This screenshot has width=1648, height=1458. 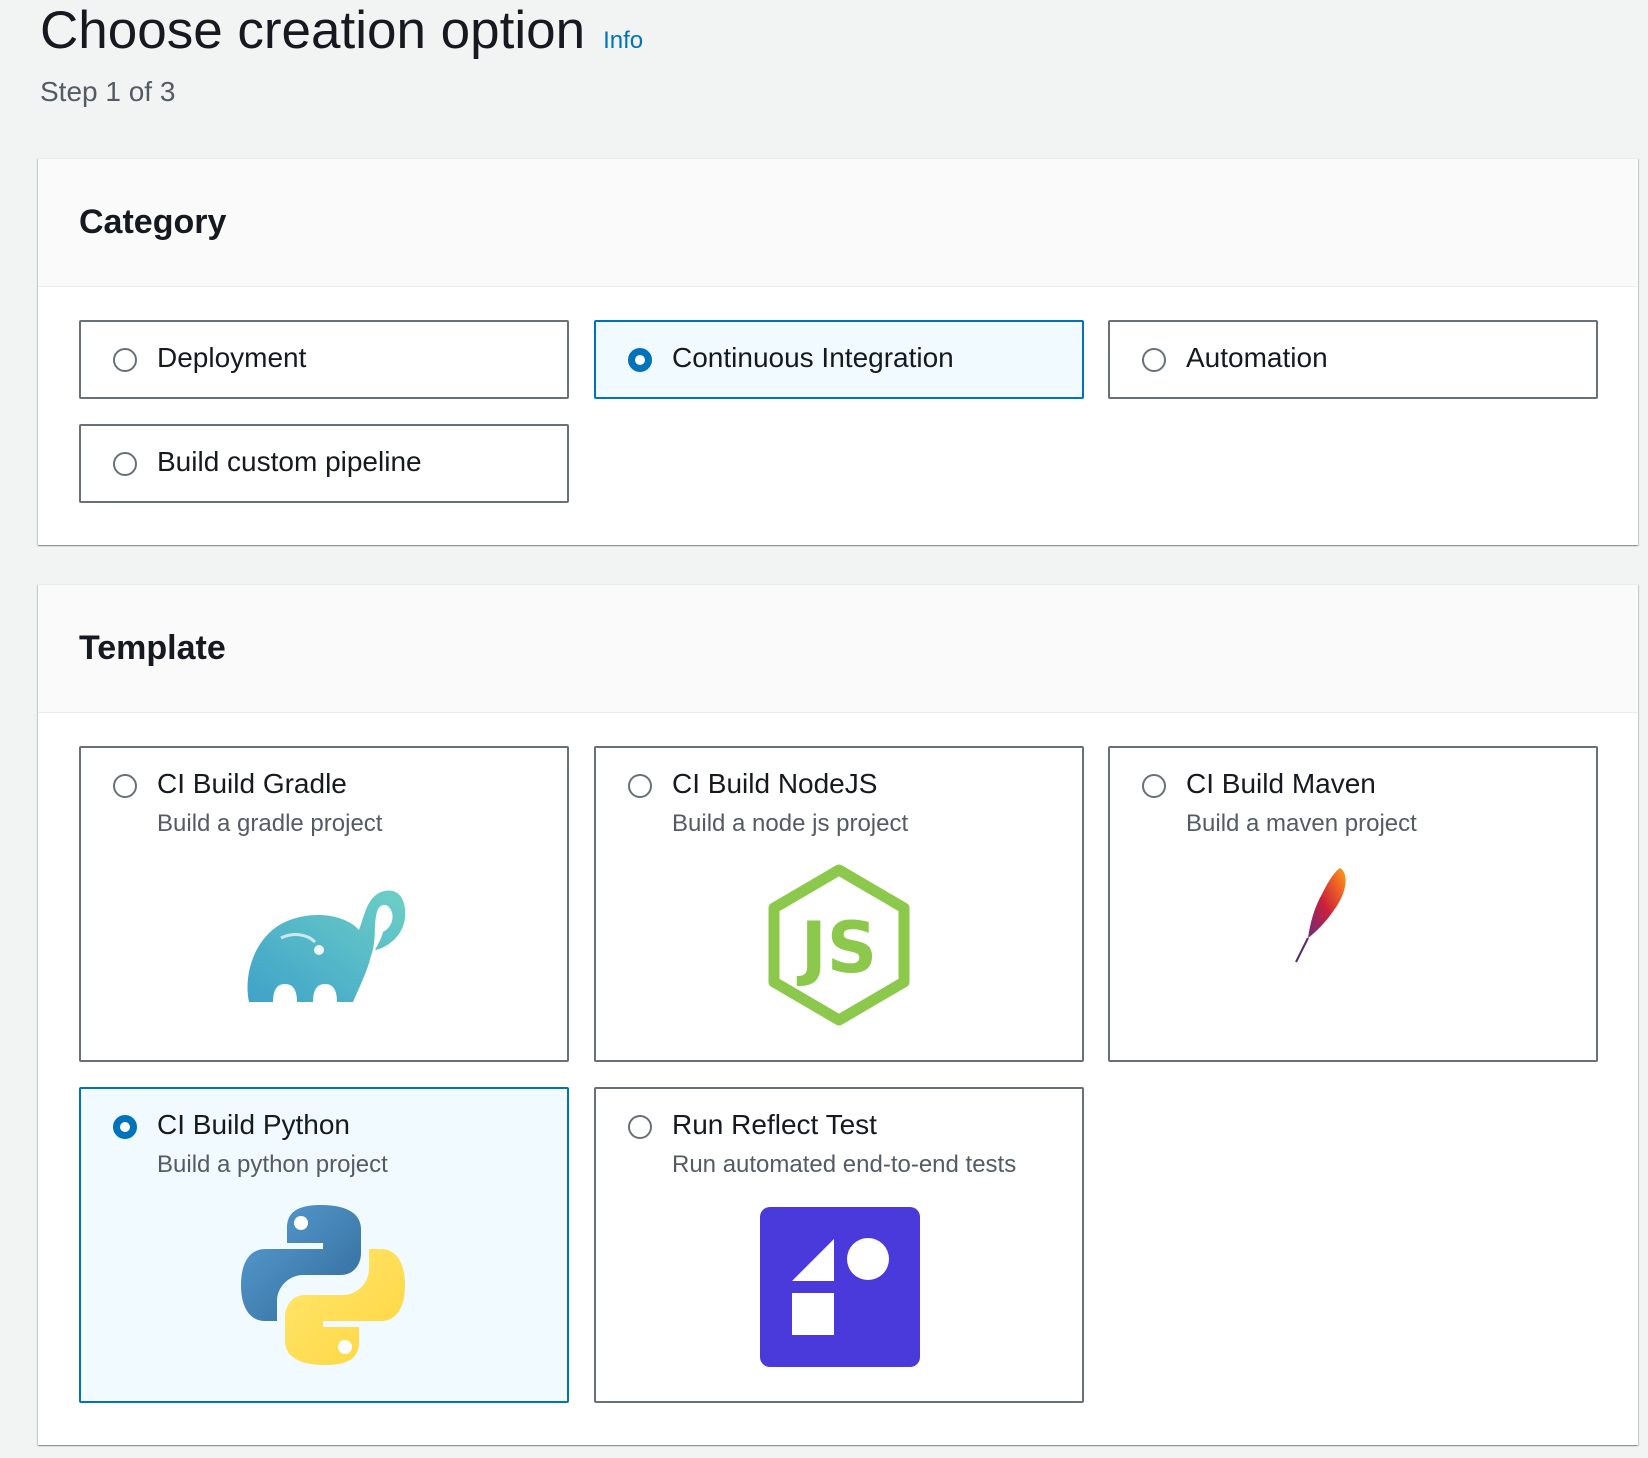 I want to click on title-row: Choose creation option Info, so click(x=341, y=31).